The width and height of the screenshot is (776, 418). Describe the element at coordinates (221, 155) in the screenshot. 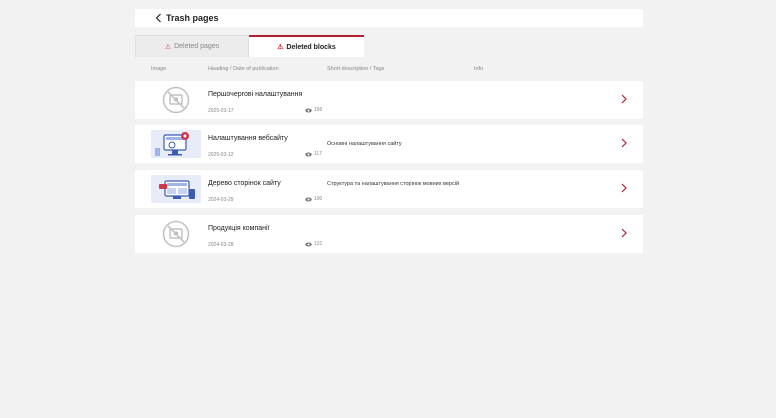

I see `row-date: 2025-03-12` at that location.